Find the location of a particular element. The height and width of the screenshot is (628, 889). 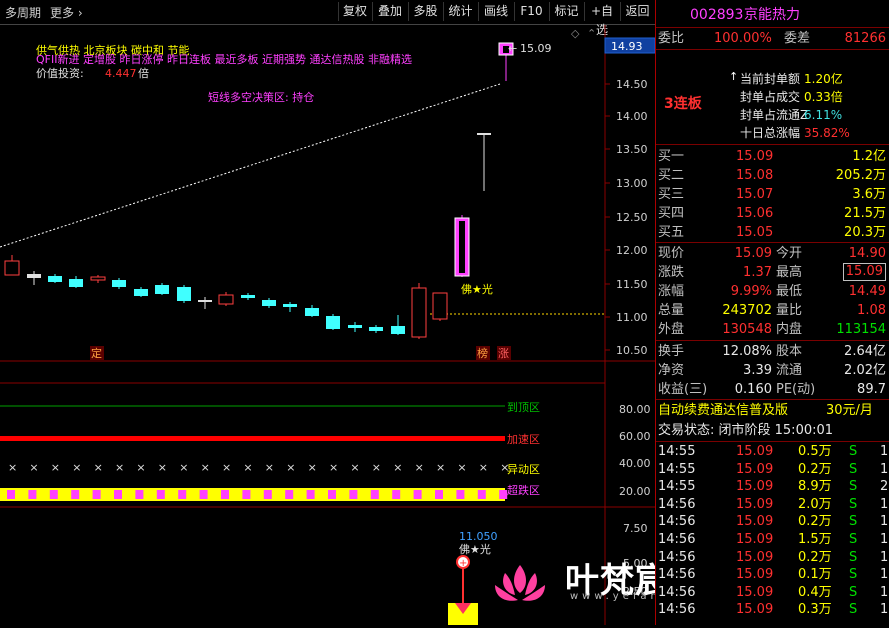

trade-row: 14:56 15.09 2.0万 S 1 is located at coordinates (772, 504).